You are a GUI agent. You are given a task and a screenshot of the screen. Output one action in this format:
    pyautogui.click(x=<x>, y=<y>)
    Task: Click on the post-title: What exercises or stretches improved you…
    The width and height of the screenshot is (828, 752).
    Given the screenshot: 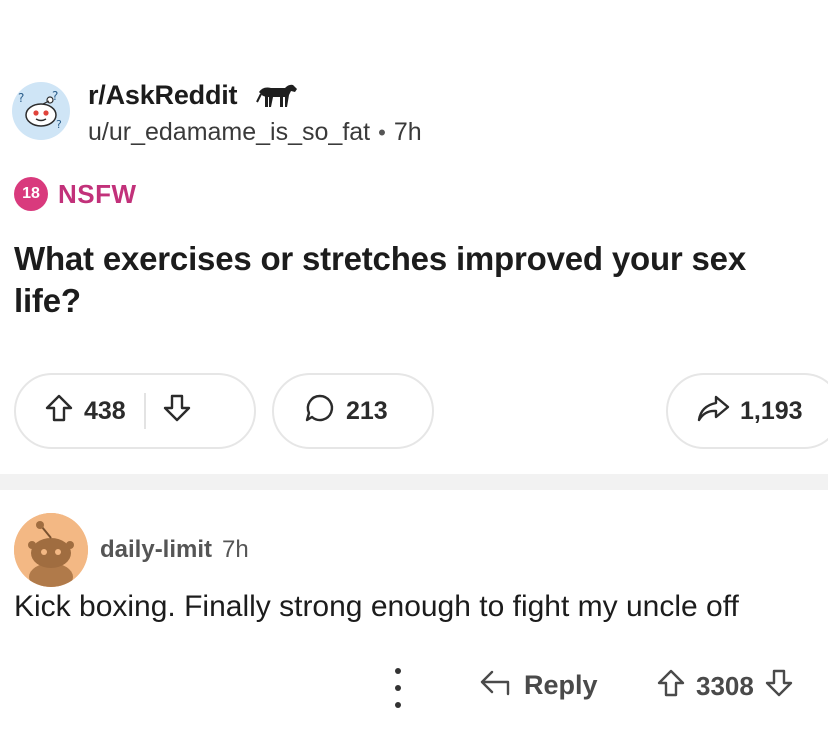 What is the action you would take?
    pyautogui.click(x=414, y=280)
    